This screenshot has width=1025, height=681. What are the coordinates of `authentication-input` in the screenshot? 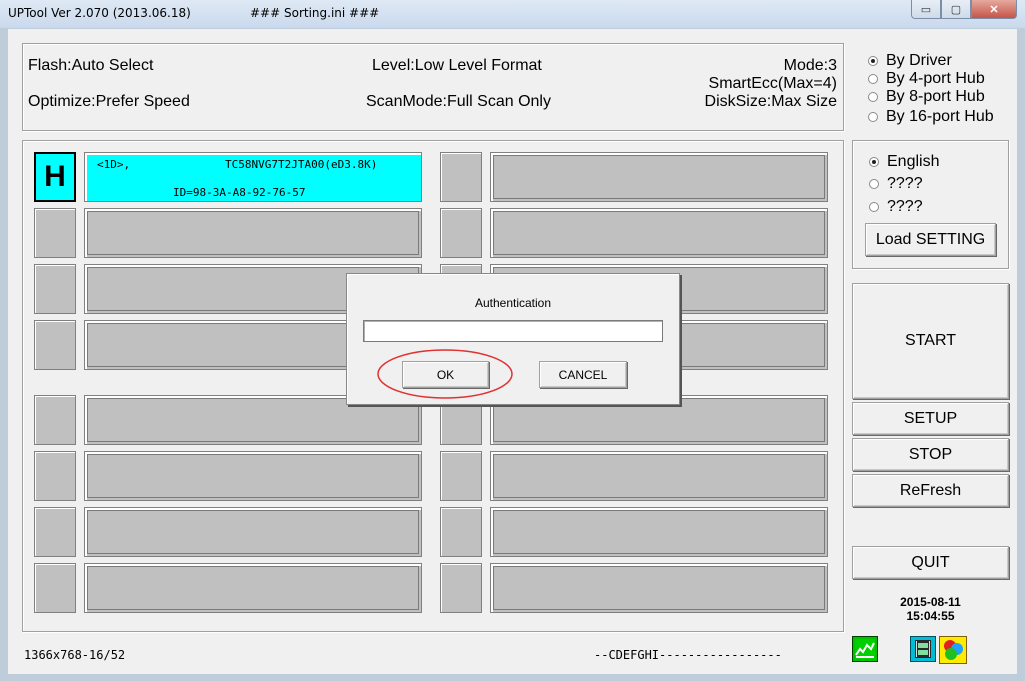 It's located at (513, 331).